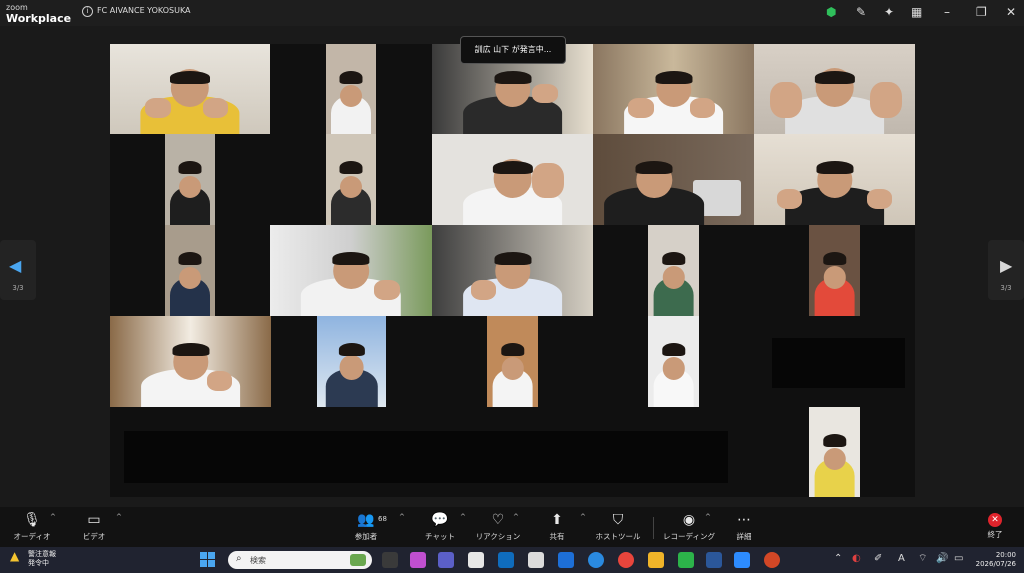  Describe the element at coordinates (889, 12) in the screenshot. I see `sparkle-icon: ✦` at that location.